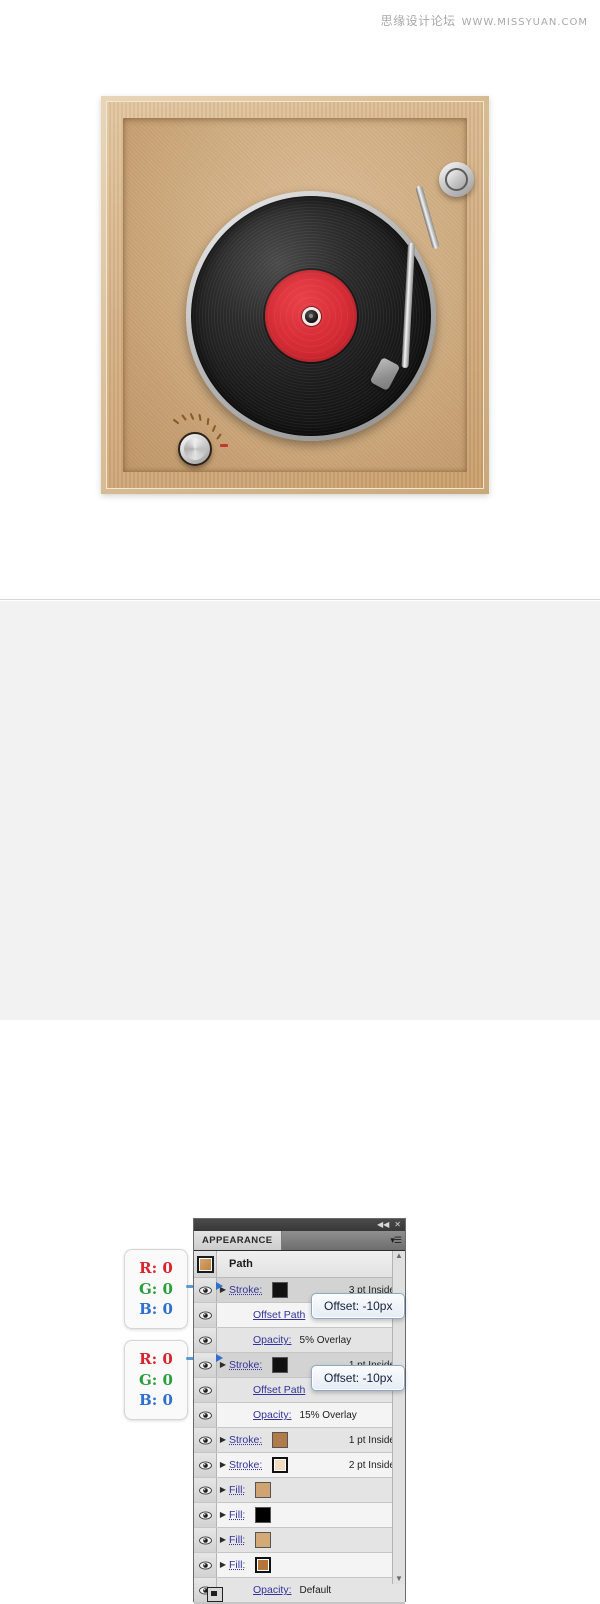  Describe the element at coordinates (214, 1594) in the screenshot. I see `add-new-stroke-button` at that location.